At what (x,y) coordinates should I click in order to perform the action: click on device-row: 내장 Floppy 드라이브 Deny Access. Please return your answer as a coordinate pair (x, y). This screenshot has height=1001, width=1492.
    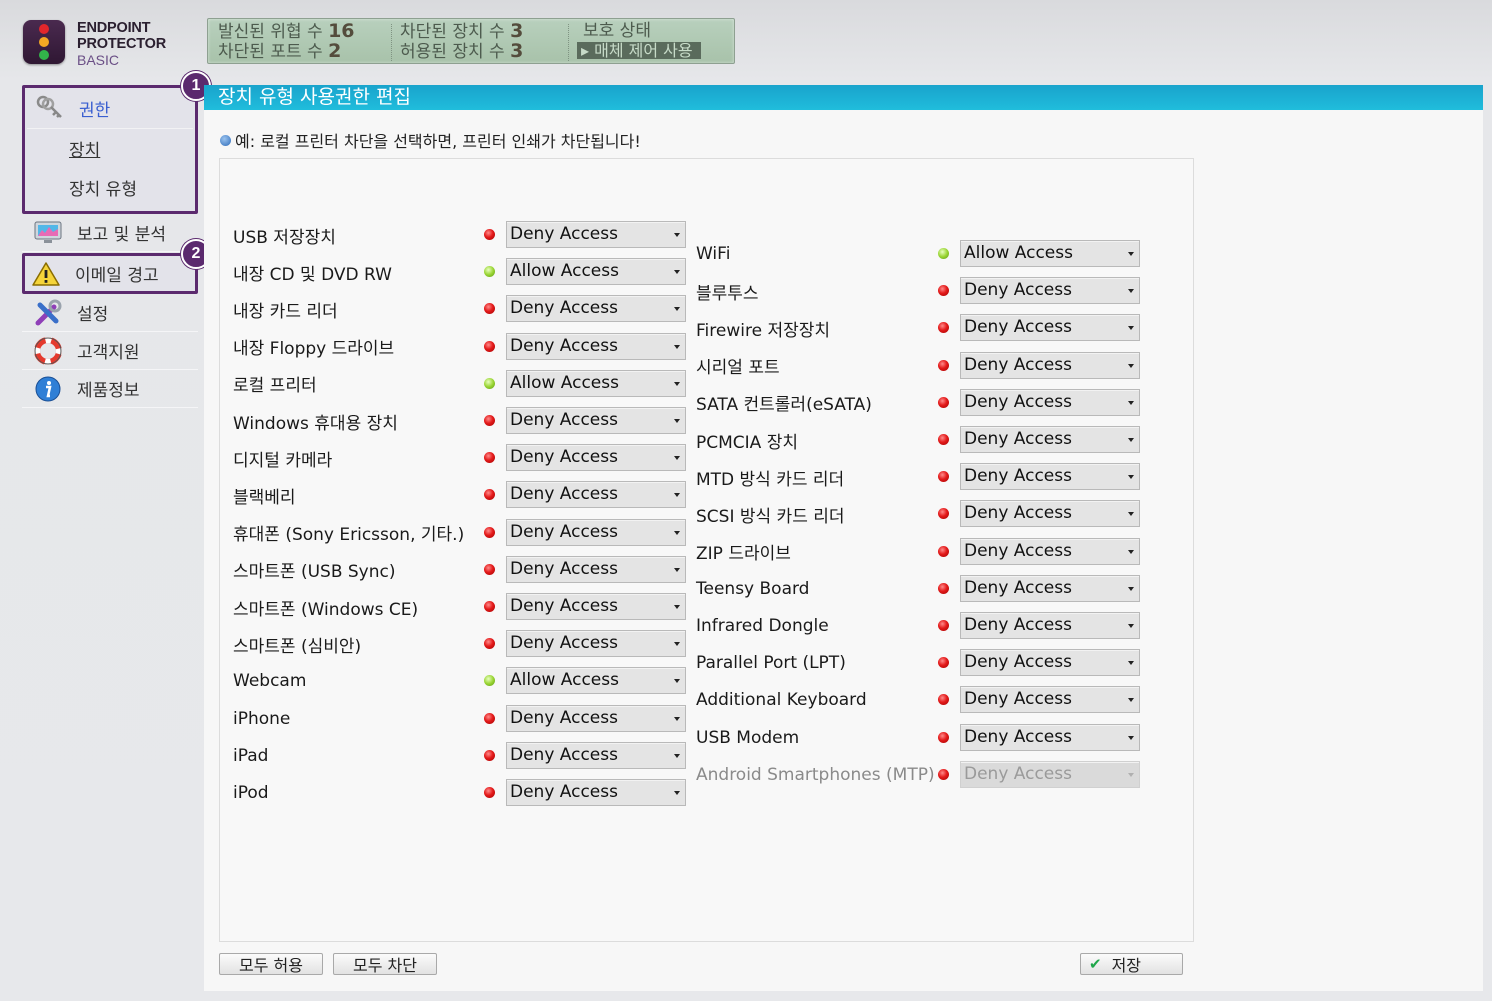
    Looking at the image, I should click on (455, 346).